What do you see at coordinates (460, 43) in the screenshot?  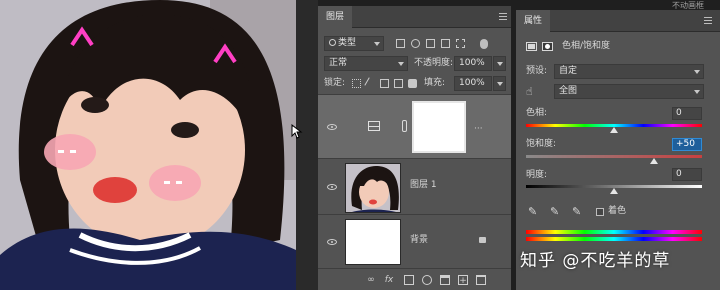 I see `smart-object-filter-icon` at bounding box center [460, 43].